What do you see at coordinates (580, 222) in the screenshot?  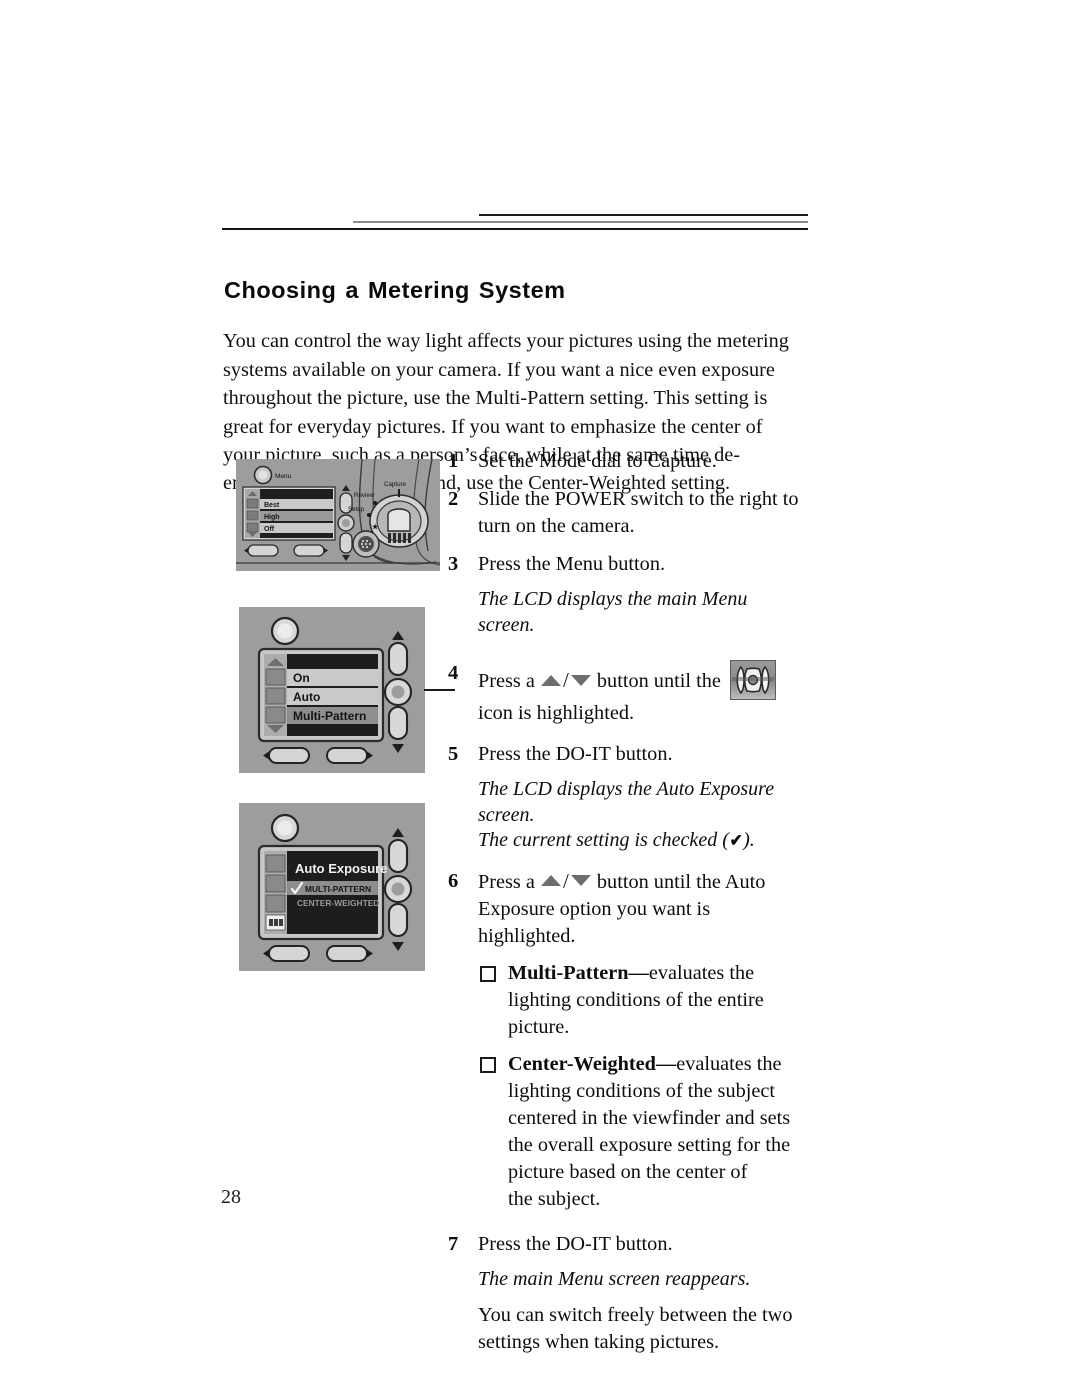 I see `header-rule-middle` at bounding box center [580, 222].